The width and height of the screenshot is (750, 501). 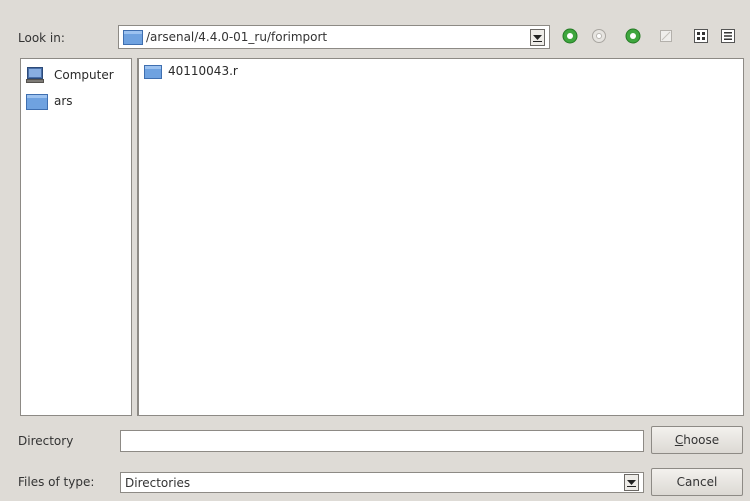 What do you see at coordinates (56, 482) in the screenshot?
I see `file-type-label: Files of type:` at bounding box center [56, 482].